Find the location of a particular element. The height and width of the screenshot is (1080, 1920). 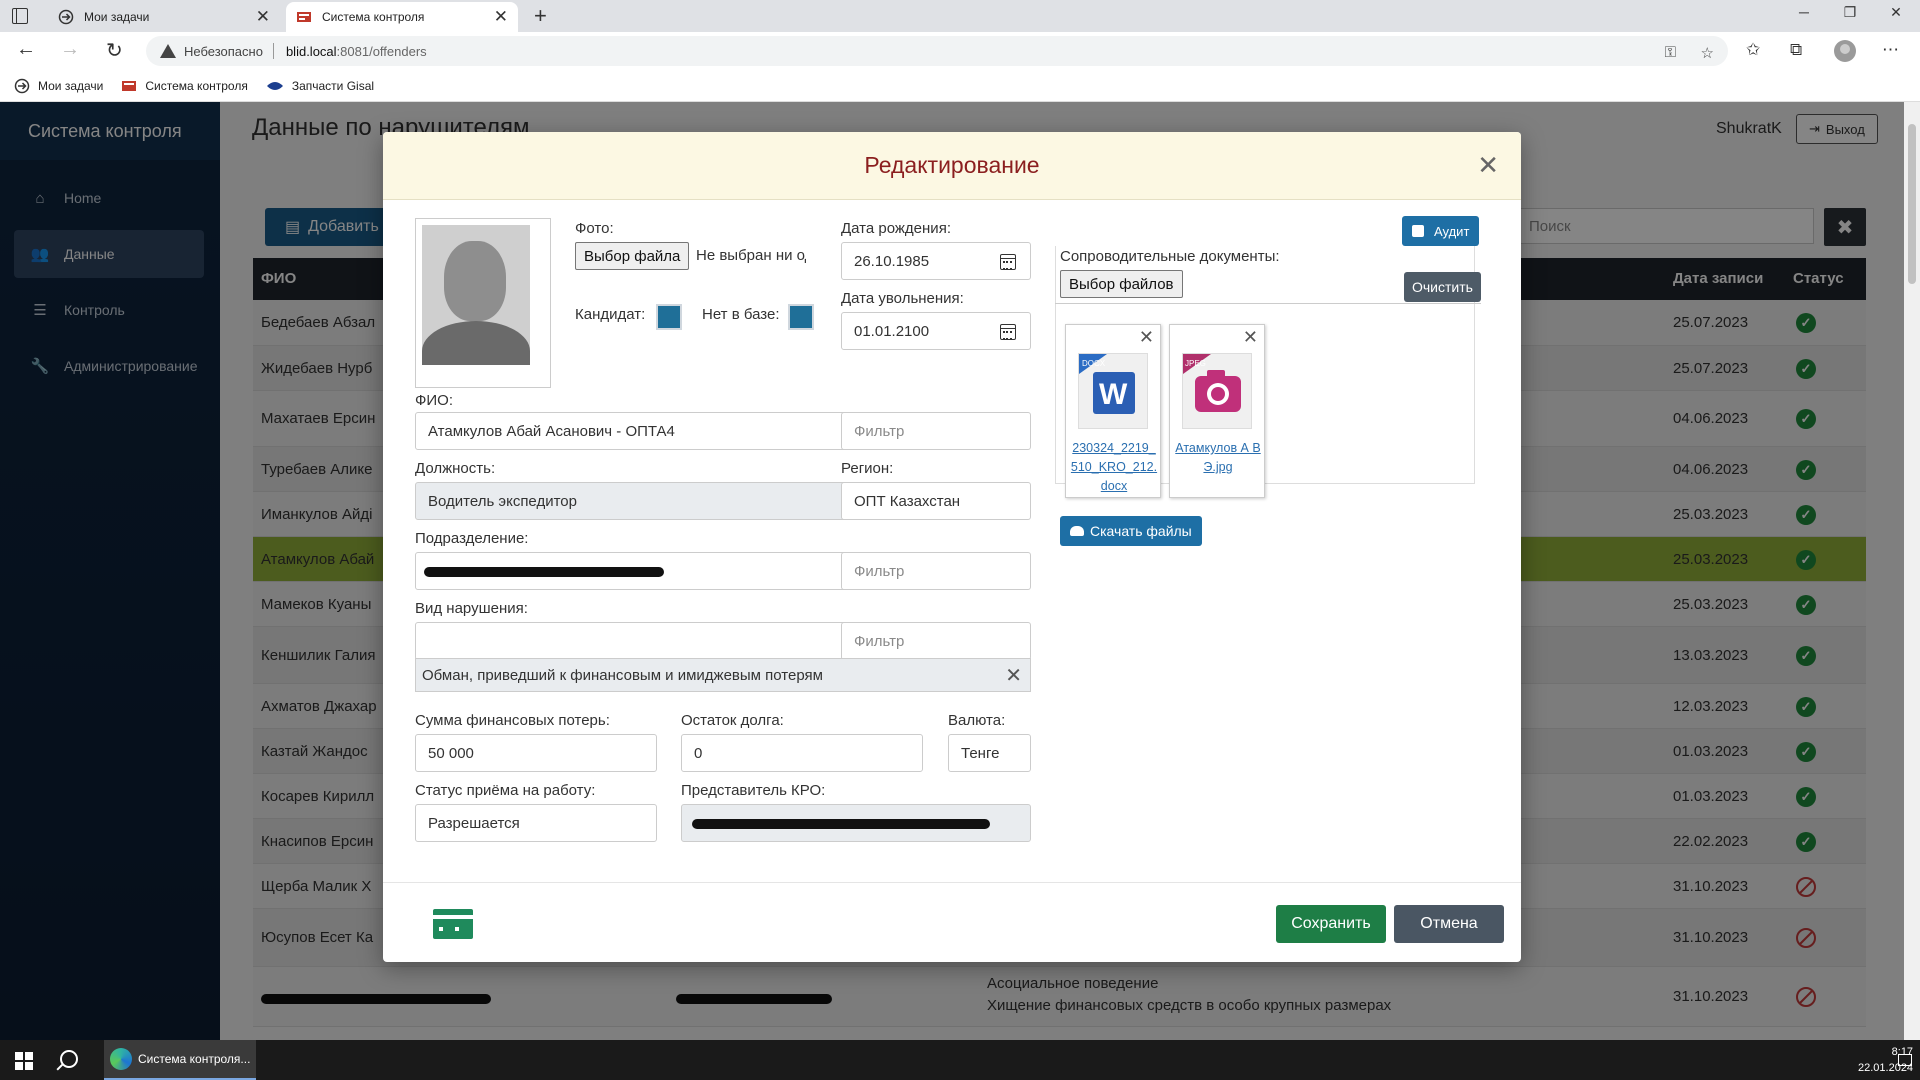

url-path: :8081/offenders is located at coordinates (381, 51).